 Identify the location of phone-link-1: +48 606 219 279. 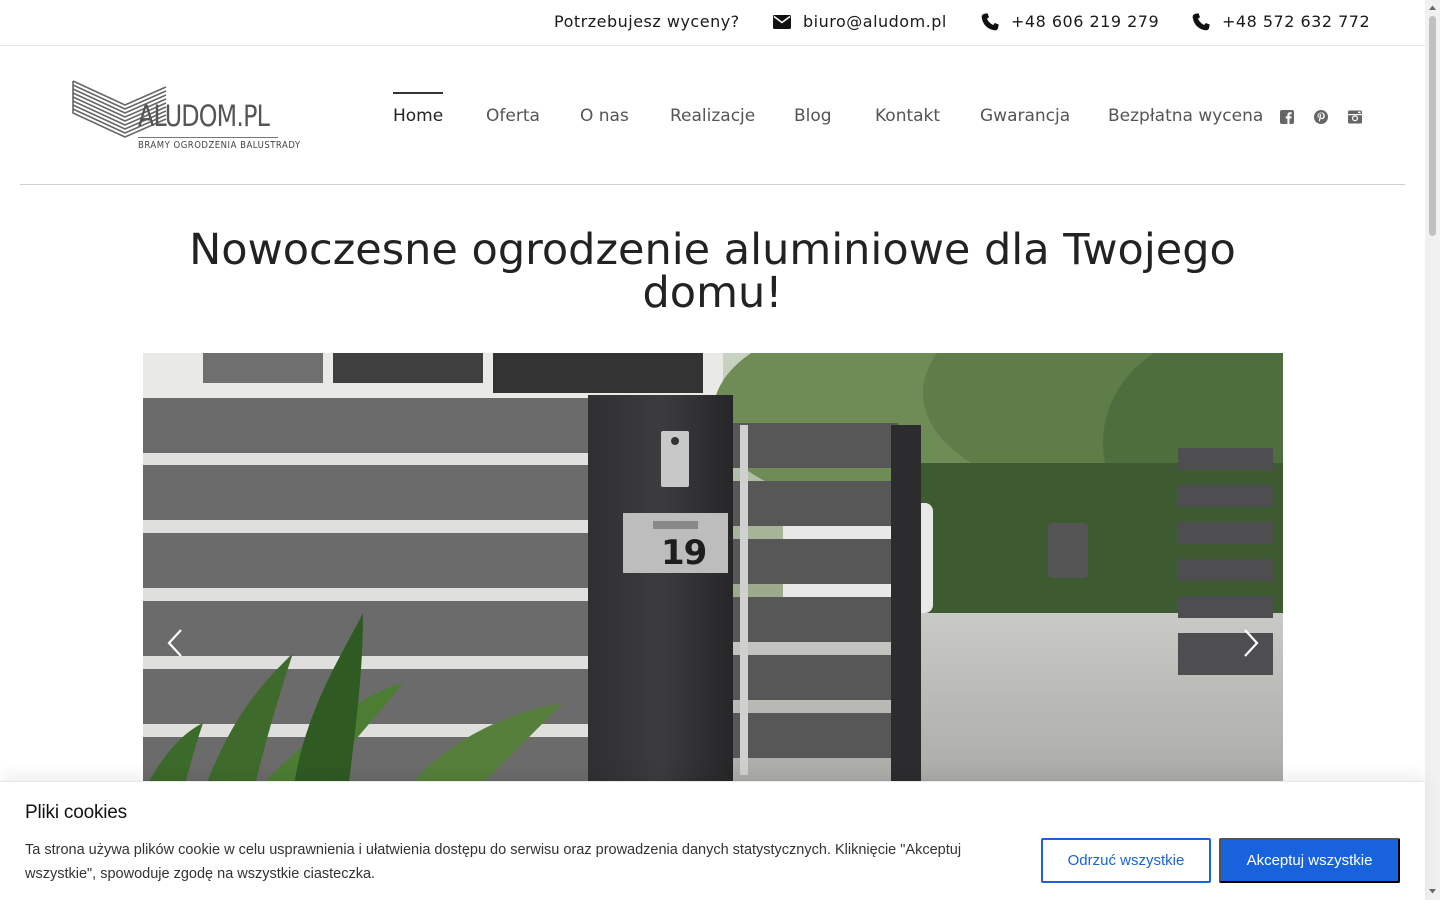
(1070, 21).